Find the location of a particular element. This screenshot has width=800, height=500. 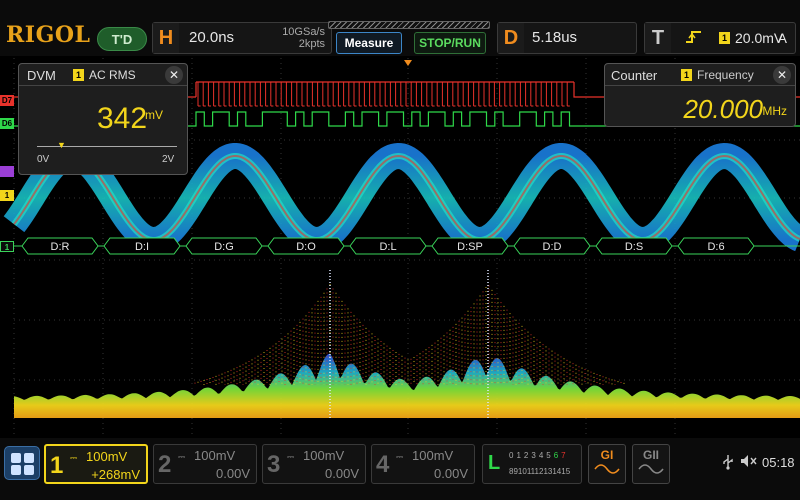

logic-tag: L is located at coordinates (494, 463).